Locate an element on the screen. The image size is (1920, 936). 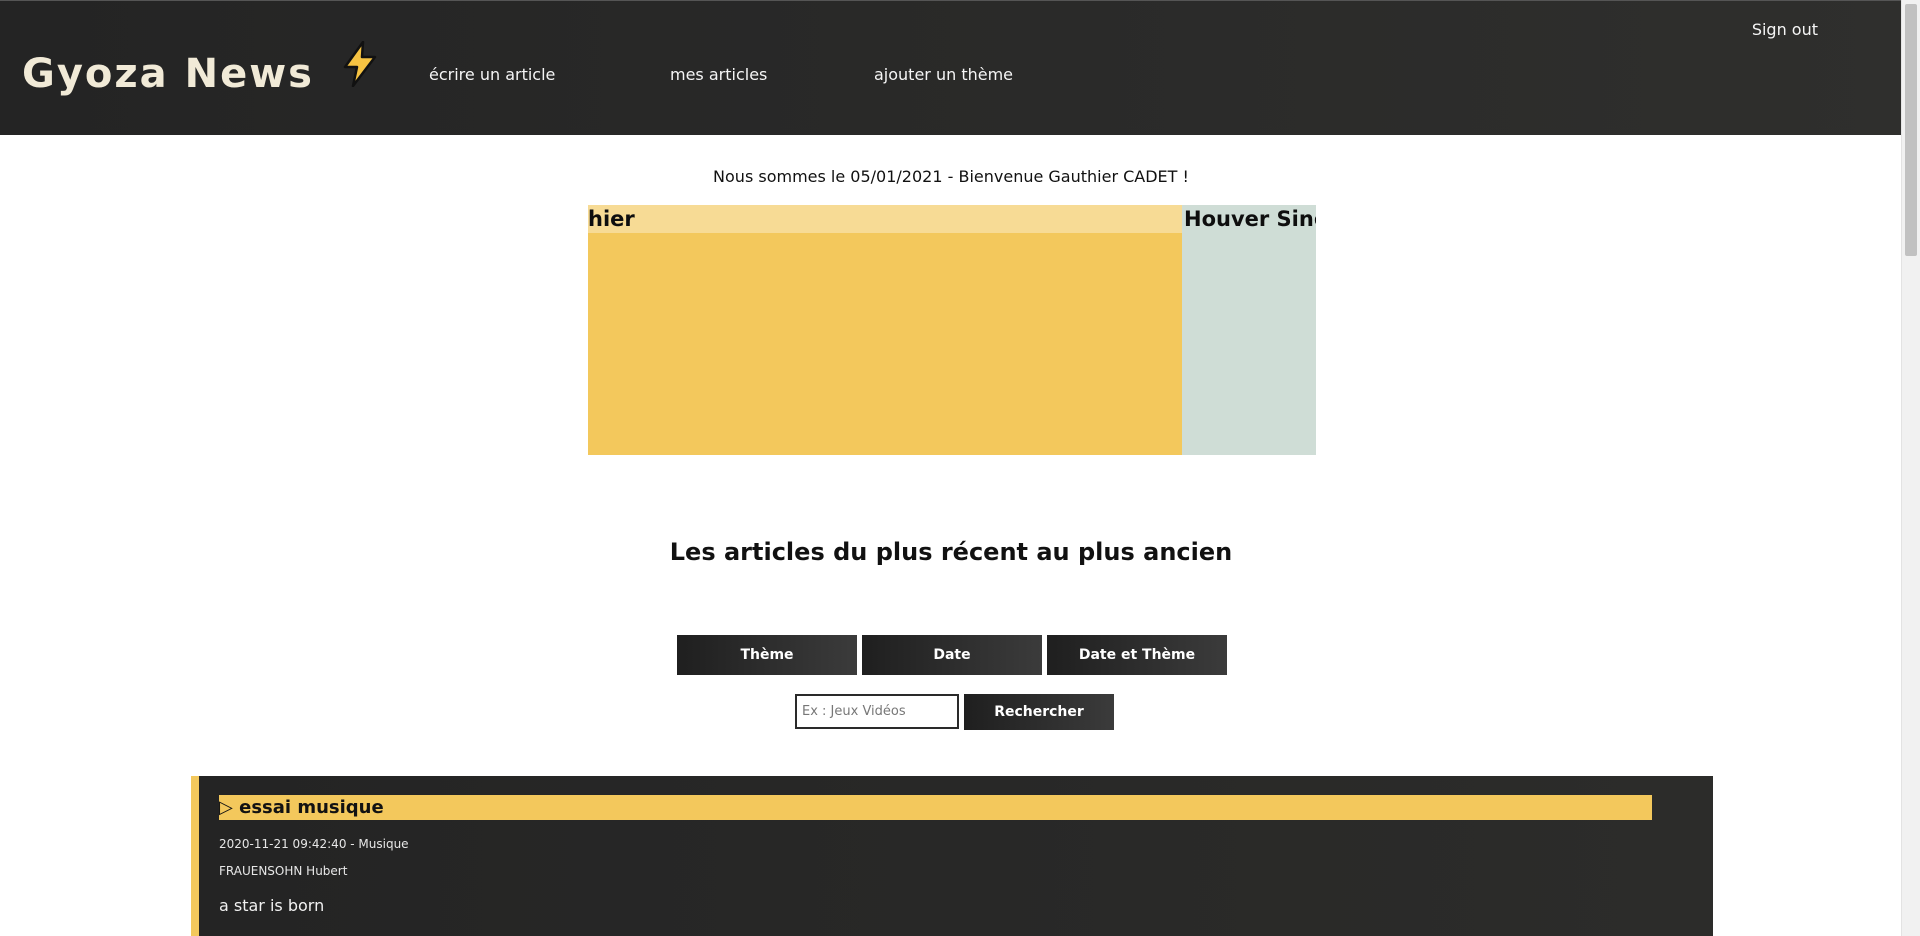
sign-out-link: Sign out is located at coordinates (1785, 29).